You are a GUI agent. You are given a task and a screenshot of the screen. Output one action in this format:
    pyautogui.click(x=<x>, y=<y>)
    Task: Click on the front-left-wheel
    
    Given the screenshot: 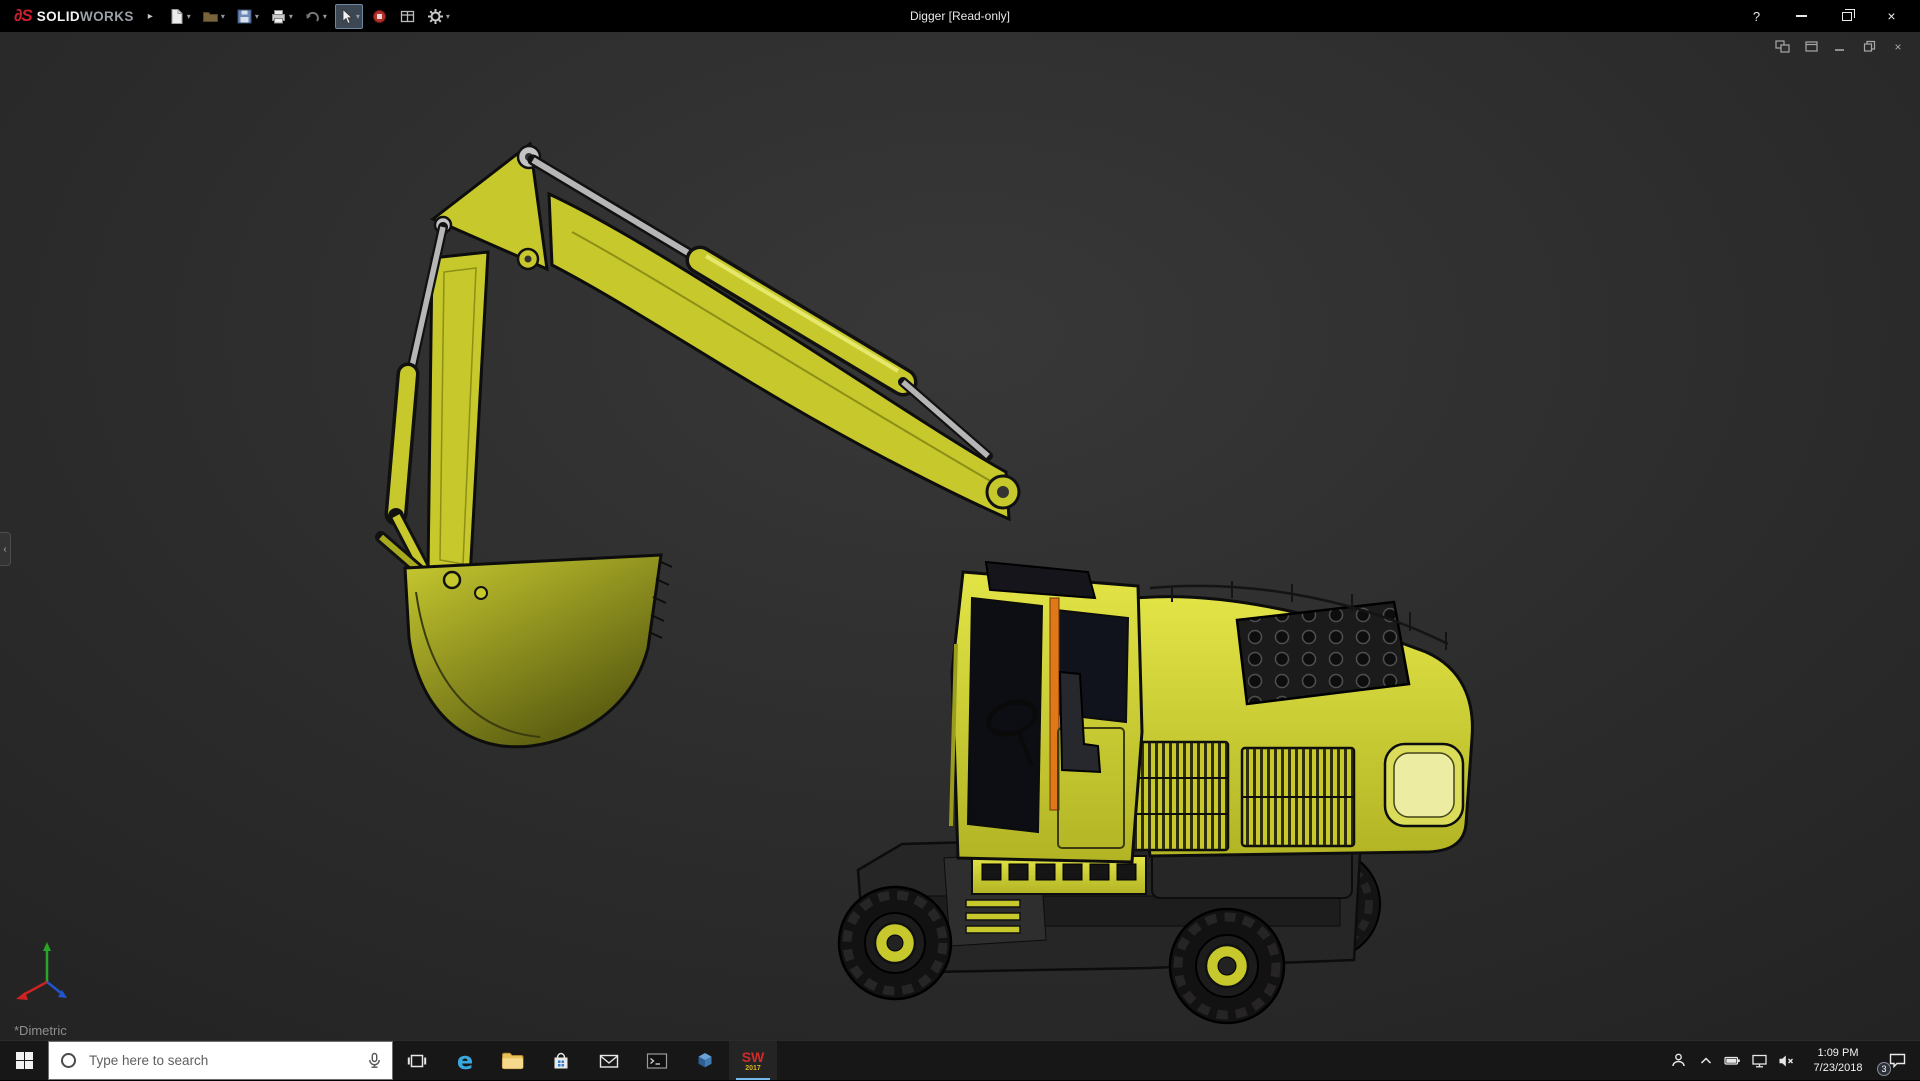 What is the action you would take?
    pyautogui.click(x=895, y=943)
    